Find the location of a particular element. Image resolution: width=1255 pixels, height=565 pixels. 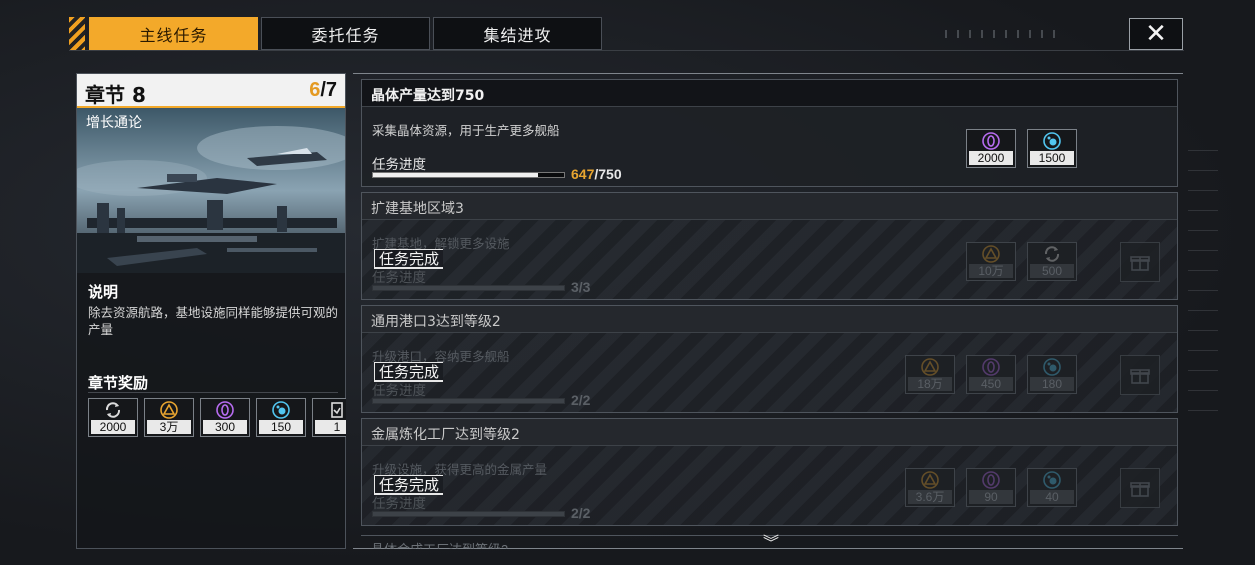

close-x-icon: ✕ is located at coordinates (1156, 34).